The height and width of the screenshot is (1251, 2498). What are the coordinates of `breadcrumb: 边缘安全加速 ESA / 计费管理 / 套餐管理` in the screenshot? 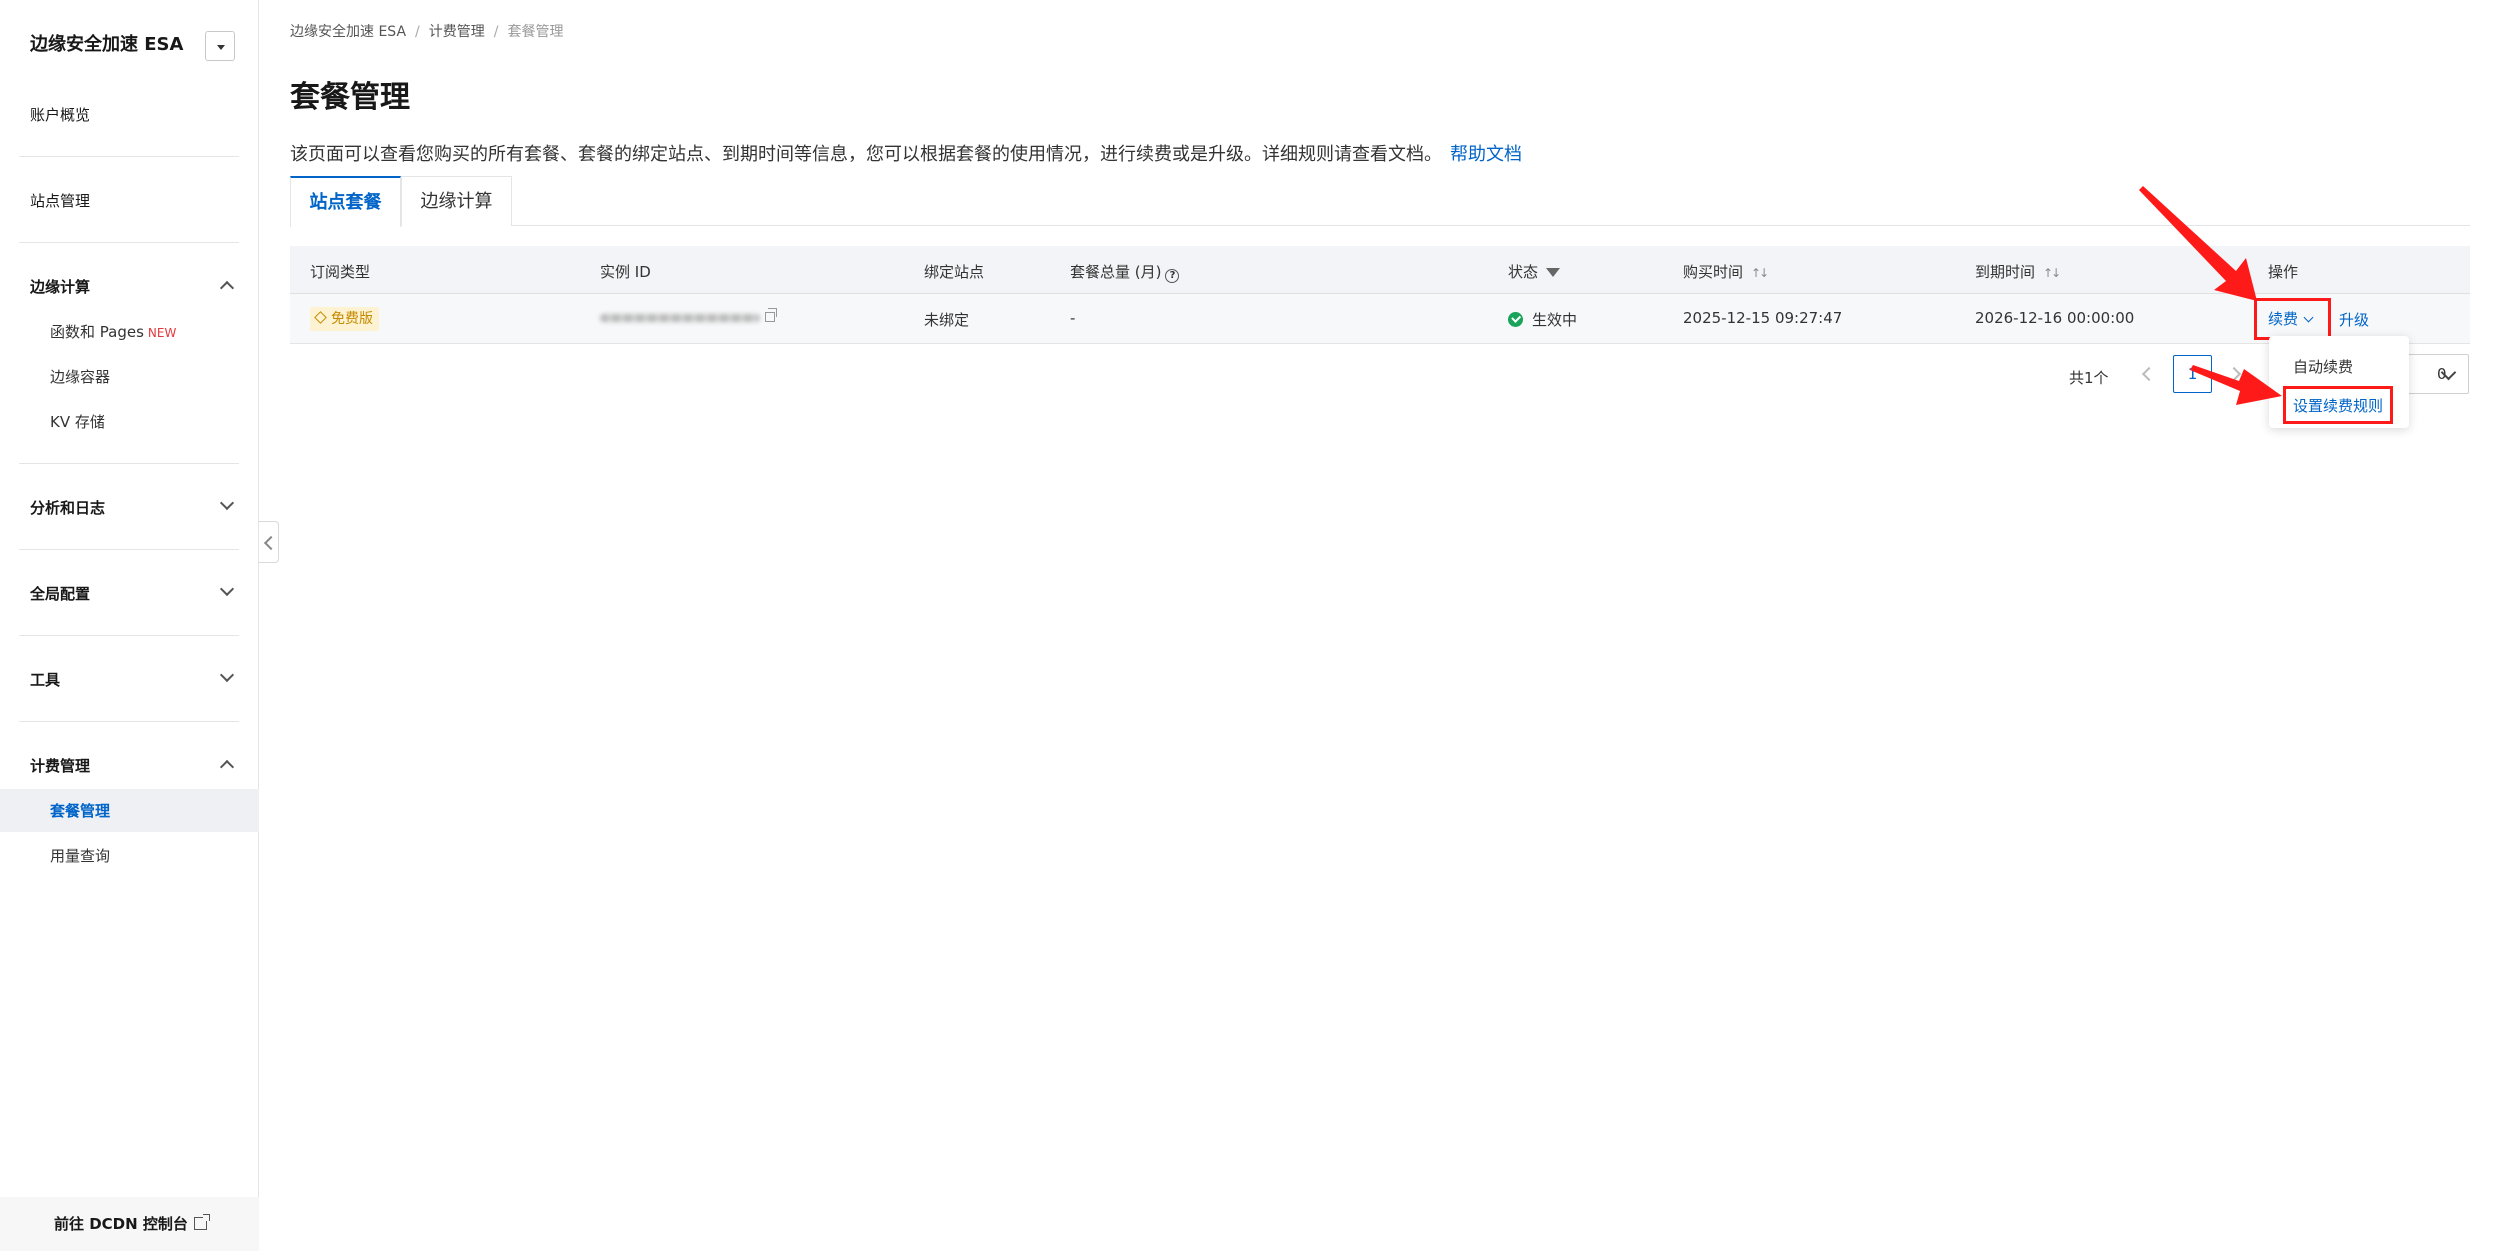 It's located at (426, 31).